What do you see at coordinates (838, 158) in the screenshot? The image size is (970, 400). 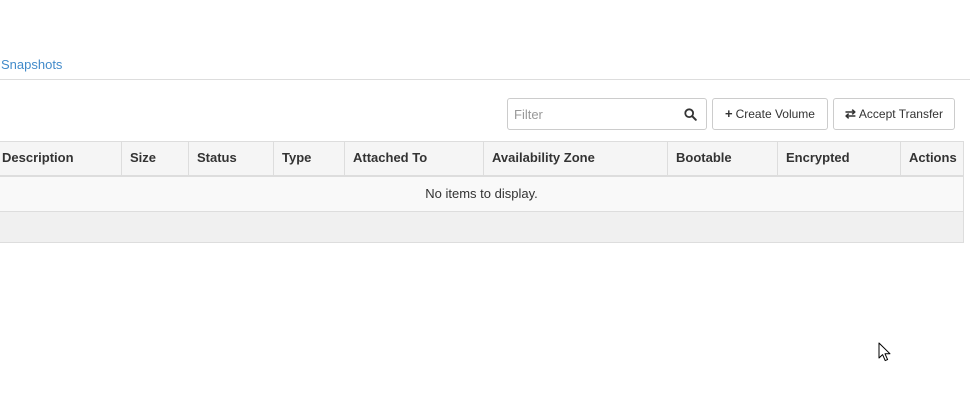 I see `column-header-encrypted: Encrypted` at bounding box center [838, 158].